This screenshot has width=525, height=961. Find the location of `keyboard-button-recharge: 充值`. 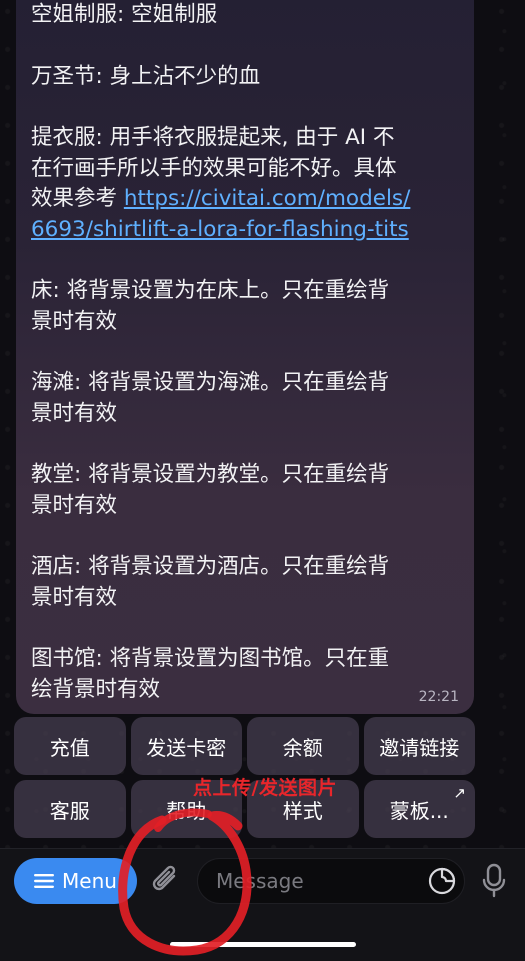

keyboard-button-recharge: 充值 is located at coordinates (70, 746).